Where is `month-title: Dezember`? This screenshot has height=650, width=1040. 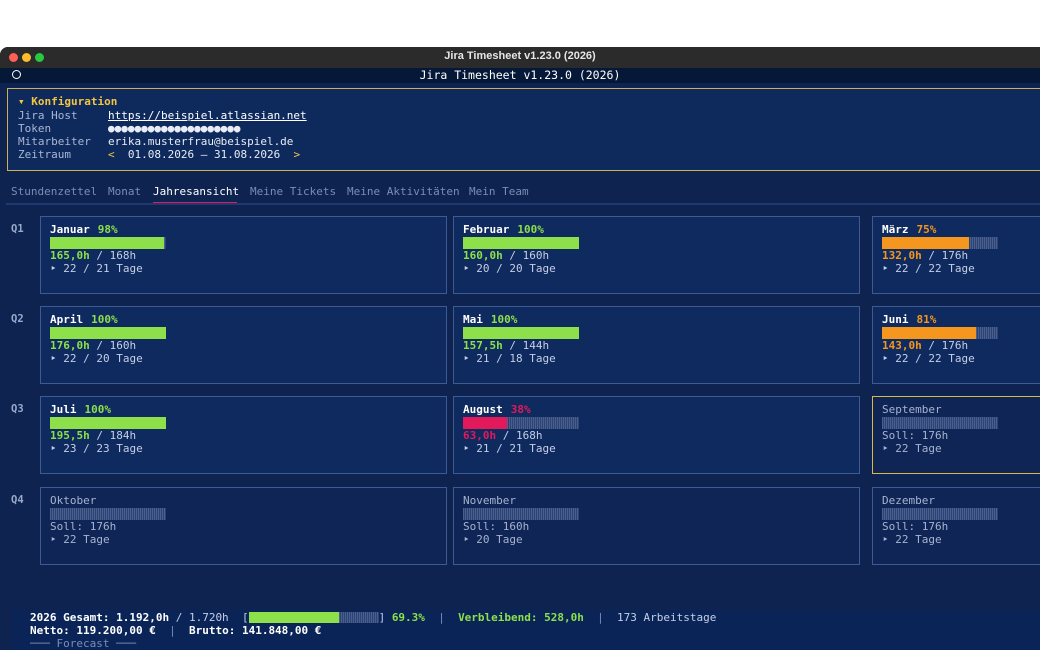
month-title: Dezember is located at coordinates (908, 500).